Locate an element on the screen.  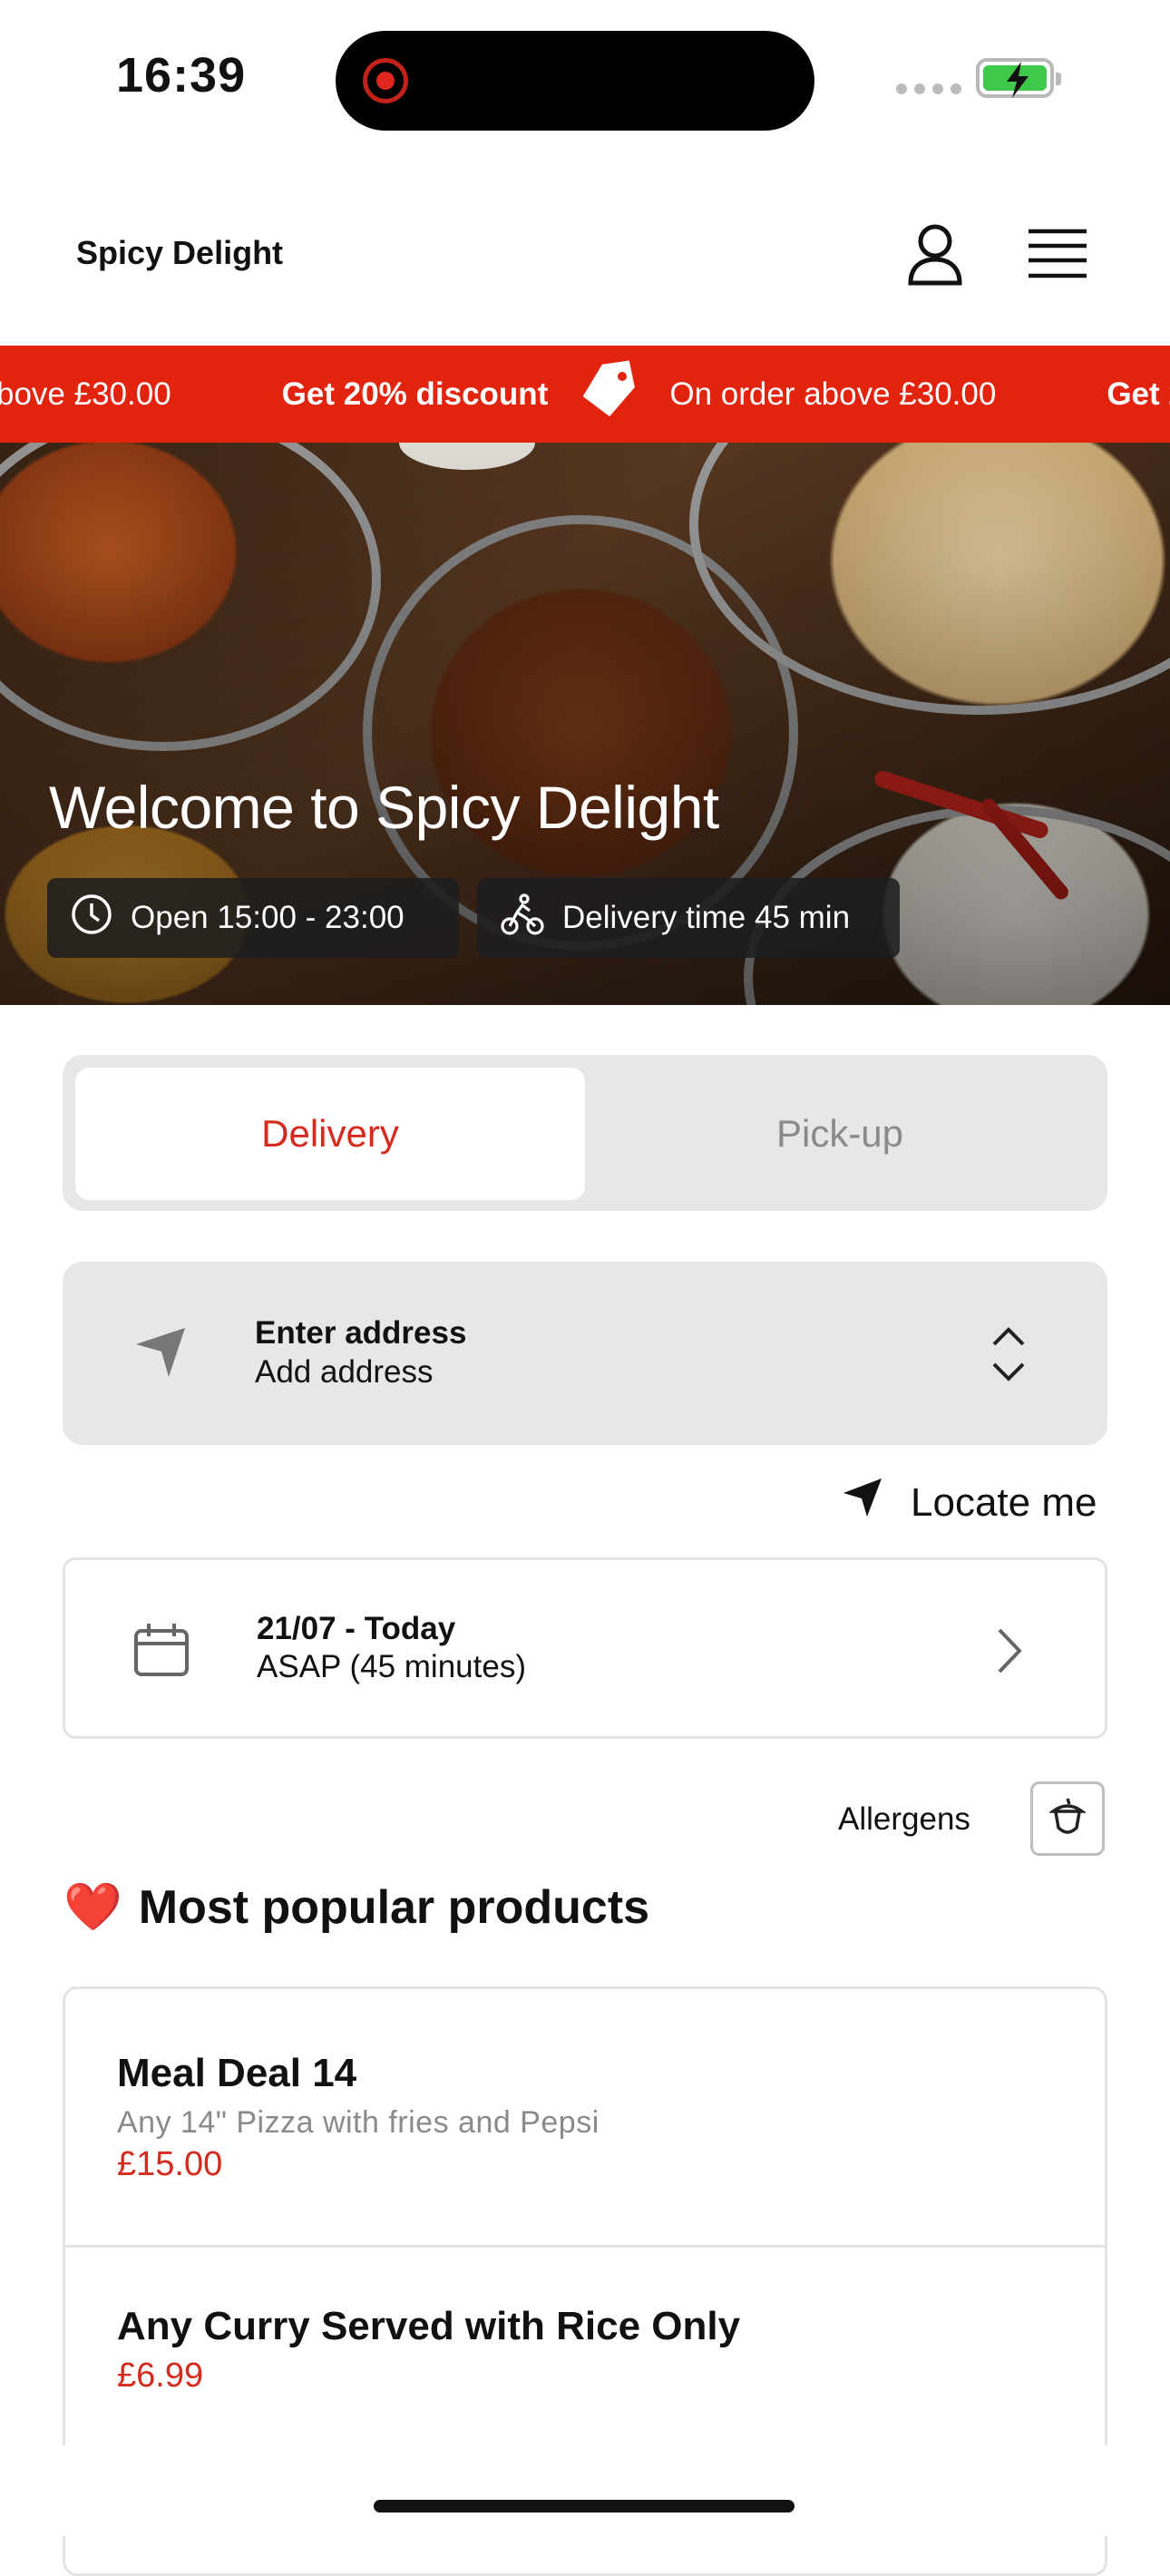
clock-icon is located at coordinates (91, 918).